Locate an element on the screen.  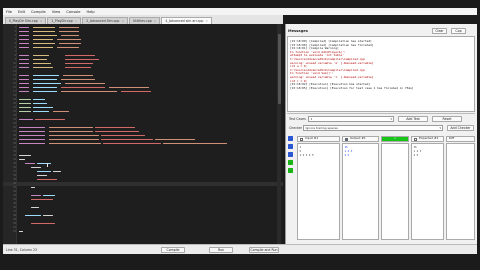
output-checkbox is located at coordinates (346, 139).